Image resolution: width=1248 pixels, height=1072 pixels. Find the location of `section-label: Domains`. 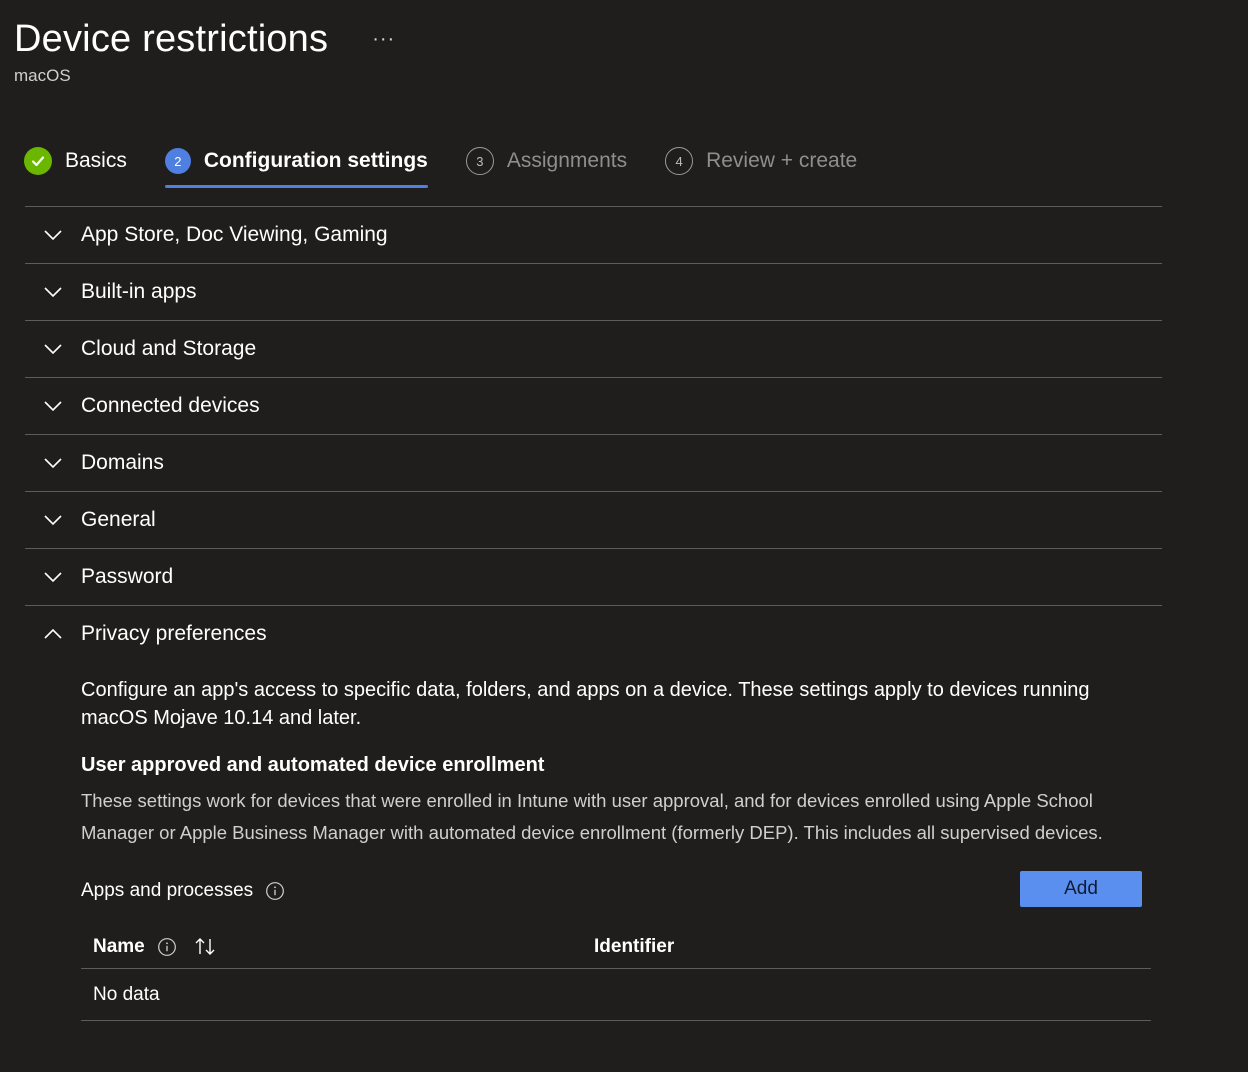

section-label: Domains is located at coordinates (122, 462).